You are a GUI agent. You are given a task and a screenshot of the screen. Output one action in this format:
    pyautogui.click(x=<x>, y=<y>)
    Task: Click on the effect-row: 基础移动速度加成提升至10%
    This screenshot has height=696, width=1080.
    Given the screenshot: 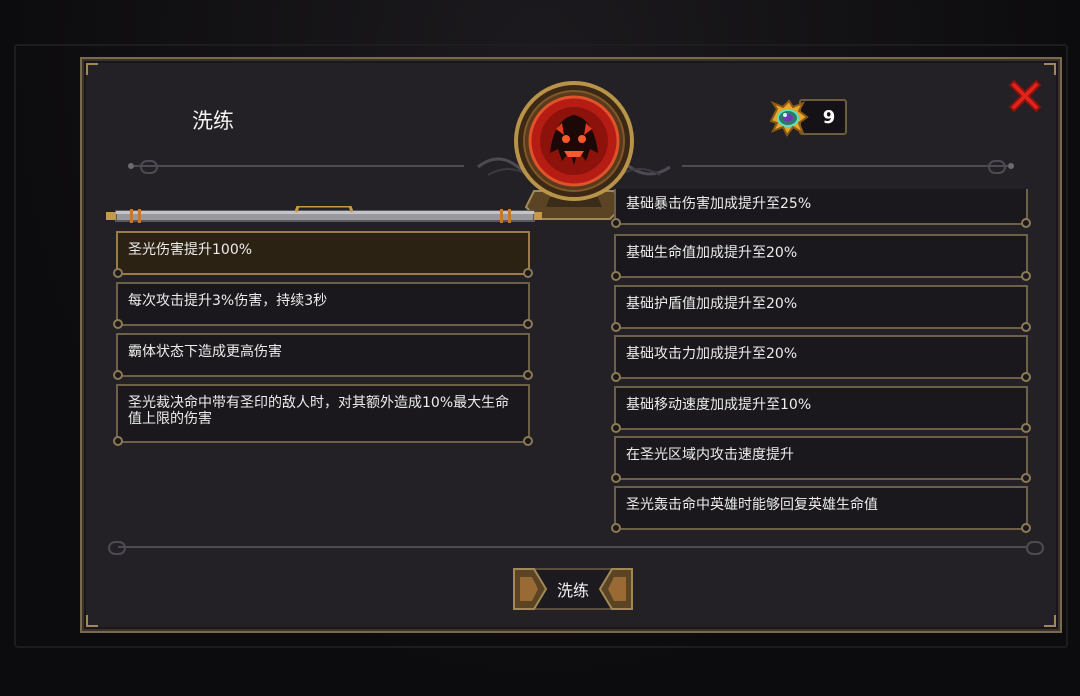 What is the action you would take?
    pyautogui.click(x=821, y=409)
    